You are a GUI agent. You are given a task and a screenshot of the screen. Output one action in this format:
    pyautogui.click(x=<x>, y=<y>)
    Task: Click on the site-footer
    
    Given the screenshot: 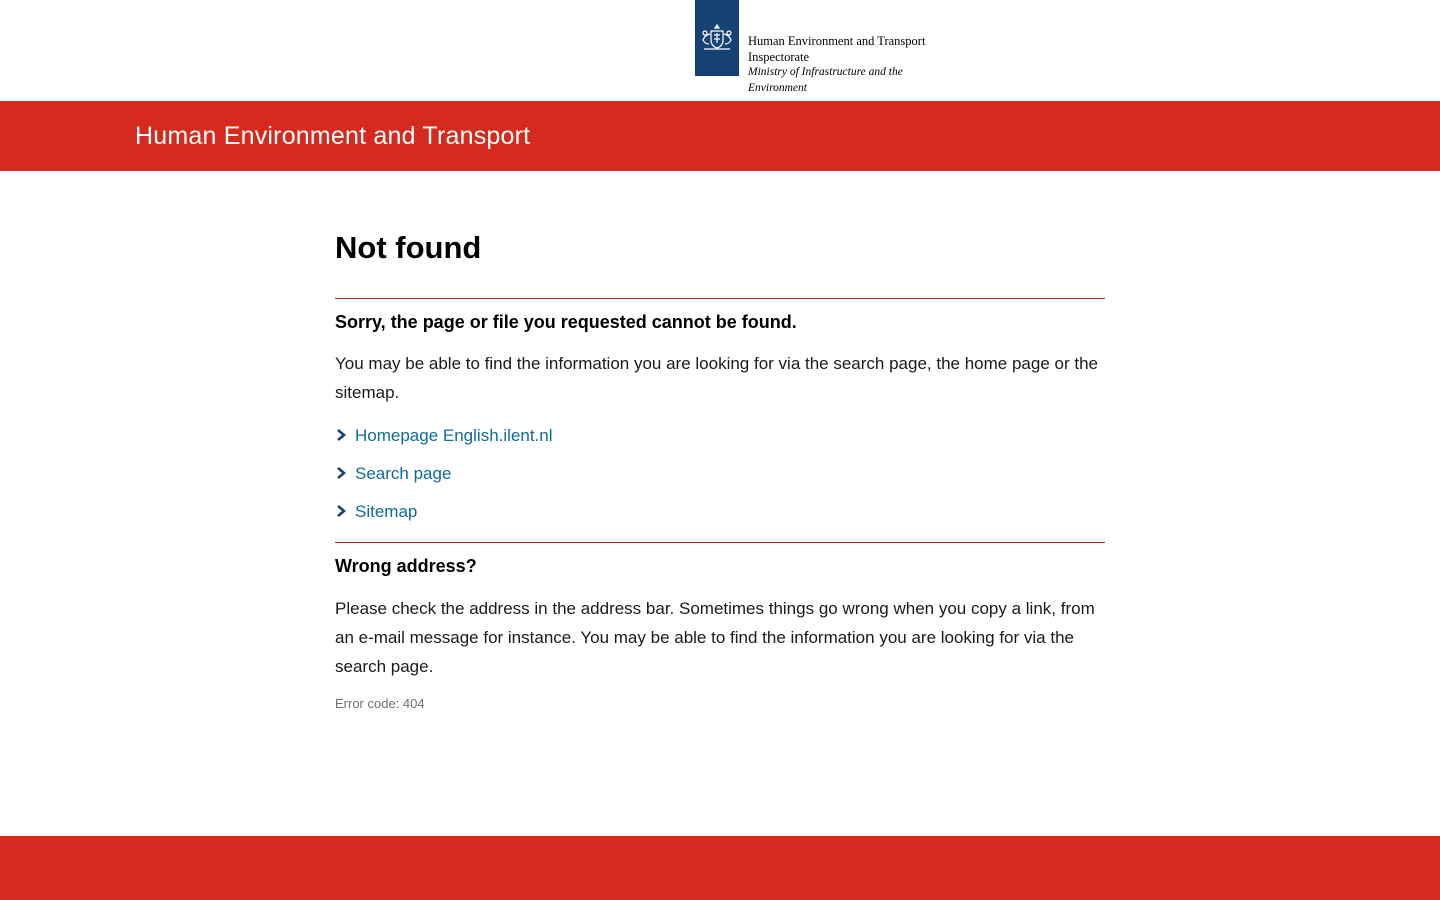 What is the action you would take?
    pyautogui.click(x=720, y=868)
    